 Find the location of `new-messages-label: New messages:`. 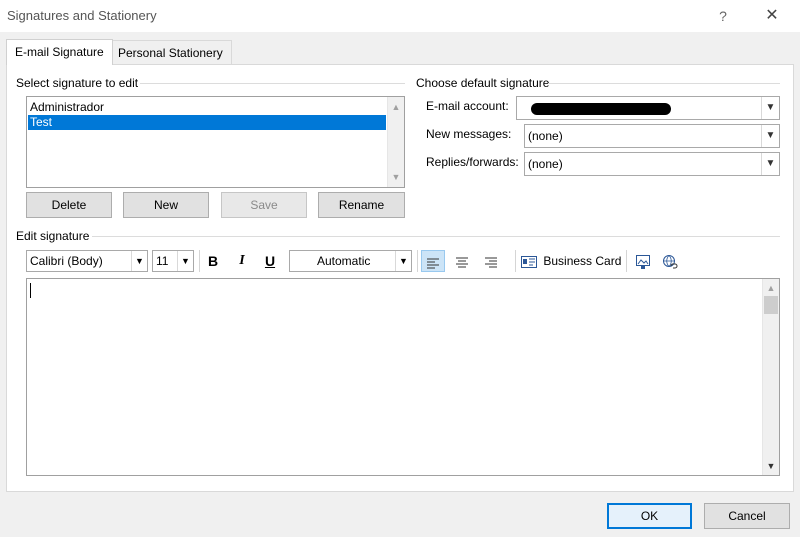

new-messages-label: New messages: is located at coordinates (469, 134).